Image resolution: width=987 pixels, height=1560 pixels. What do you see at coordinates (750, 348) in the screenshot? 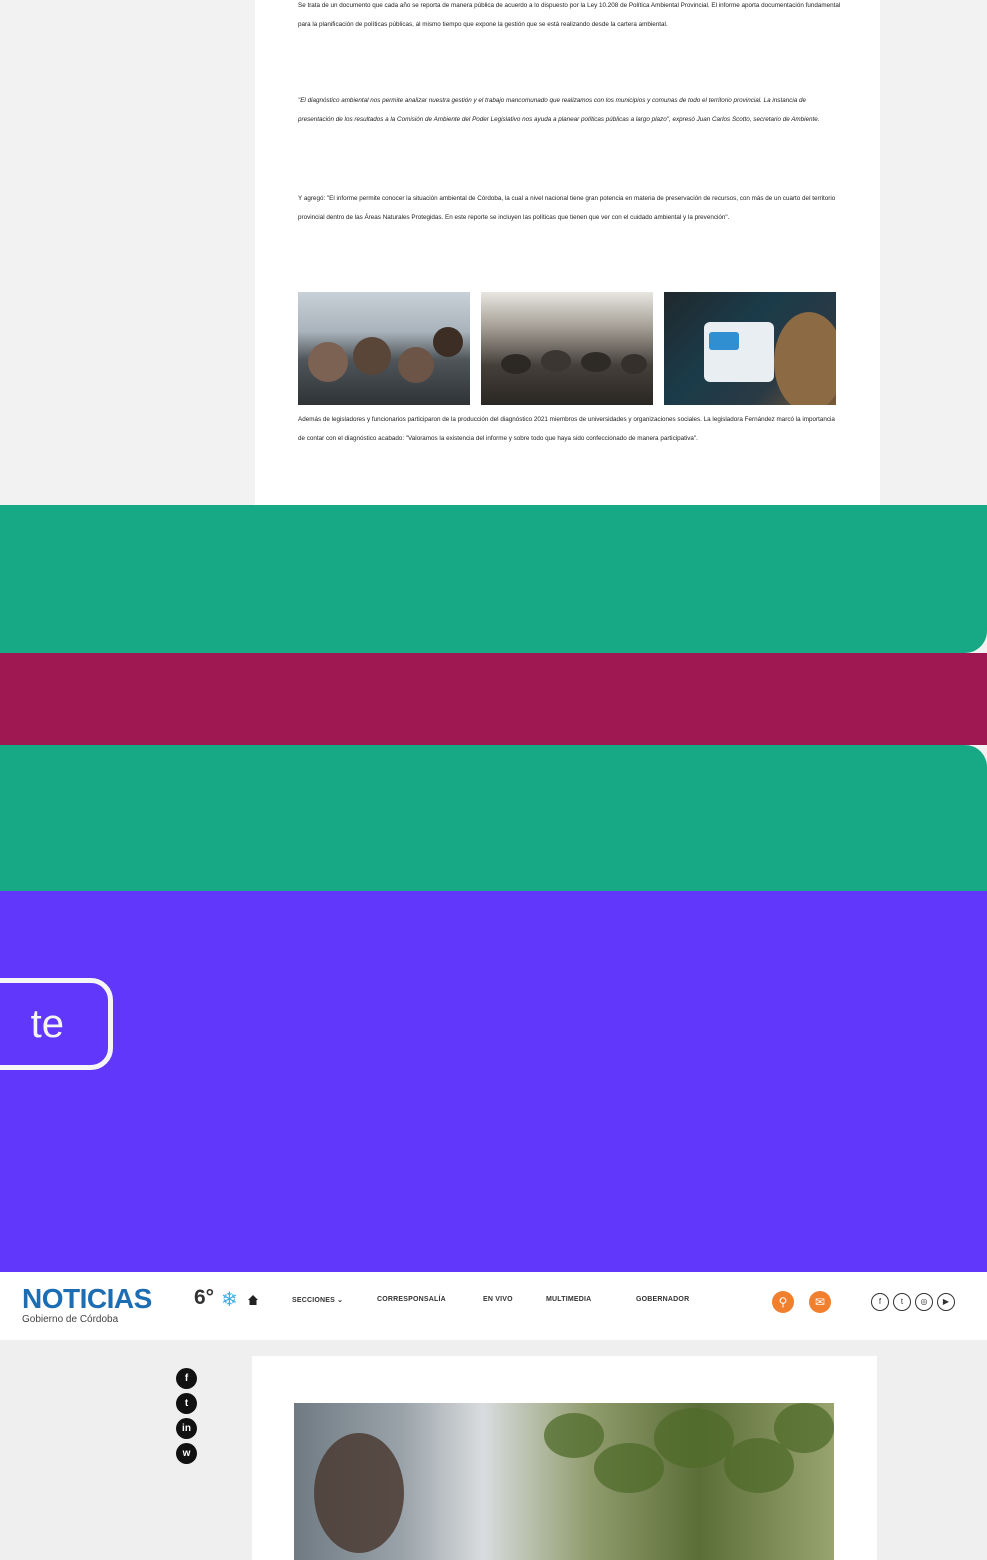
I see `report-document-photo` at bounding box center [750, 348].